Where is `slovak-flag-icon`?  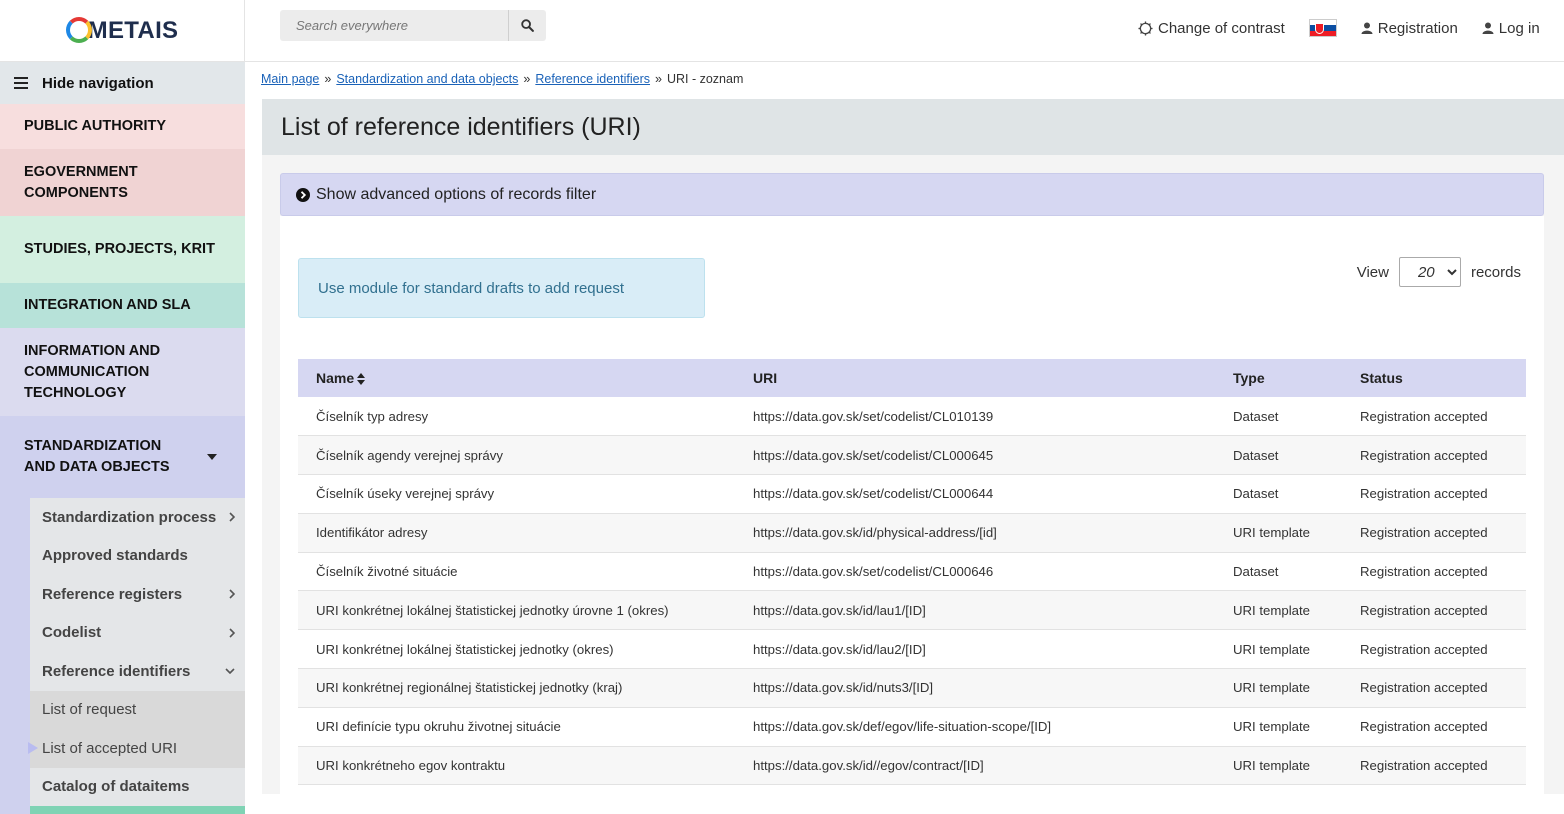 slovak-flag-icon is located at coordinates (1322, 28).